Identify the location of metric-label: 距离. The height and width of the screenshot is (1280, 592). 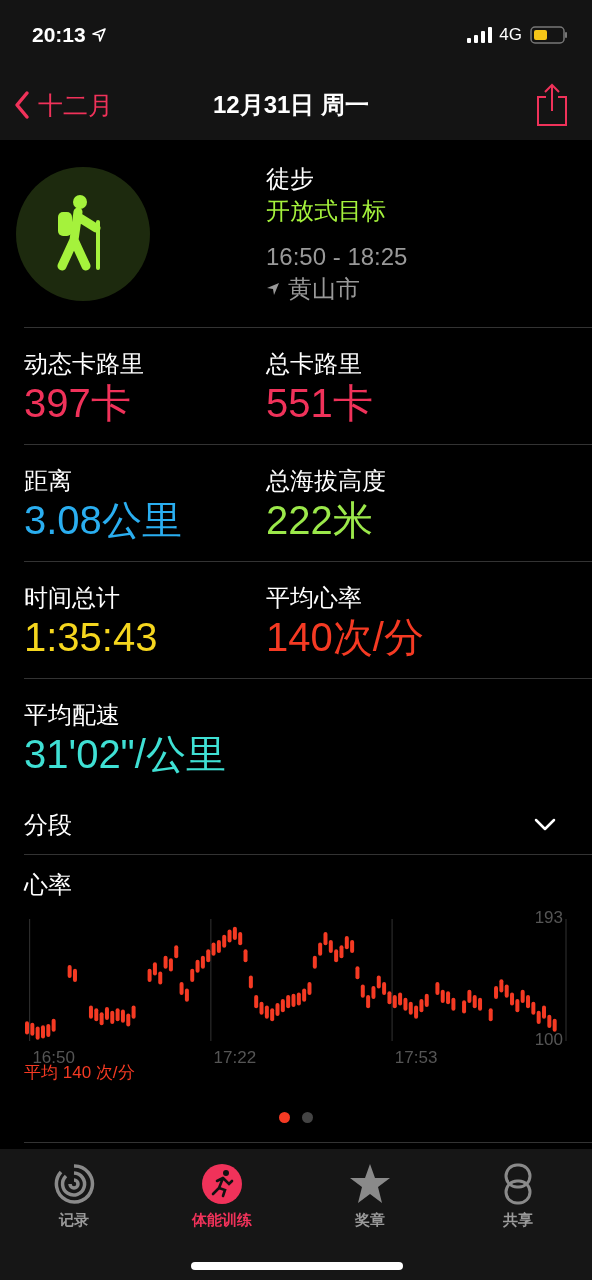
(48, 481).